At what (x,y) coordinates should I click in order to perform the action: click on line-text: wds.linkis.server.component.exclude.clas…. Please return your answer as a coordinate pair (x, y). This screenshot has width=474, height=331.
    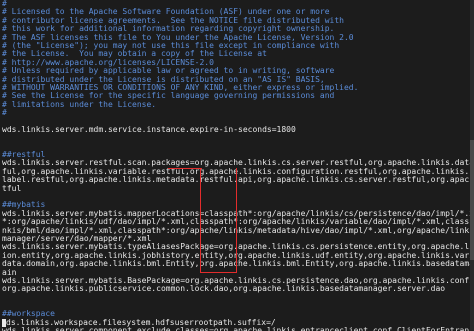
    Looking at the image, I should click on (238, 328).